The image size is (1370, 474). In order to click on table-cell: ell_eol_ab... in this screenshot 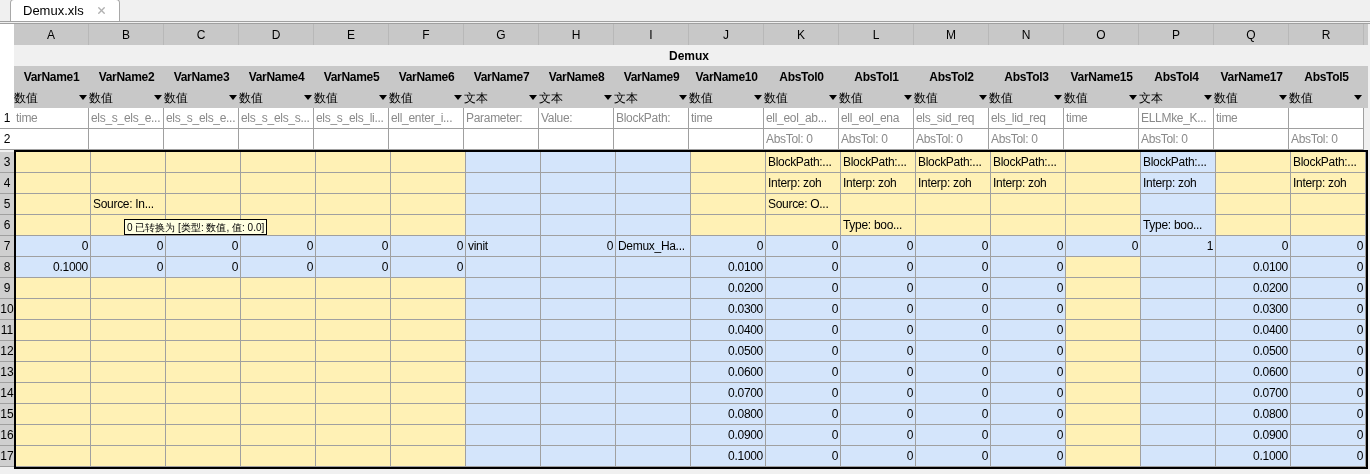, I will do `click(801, 118)`.